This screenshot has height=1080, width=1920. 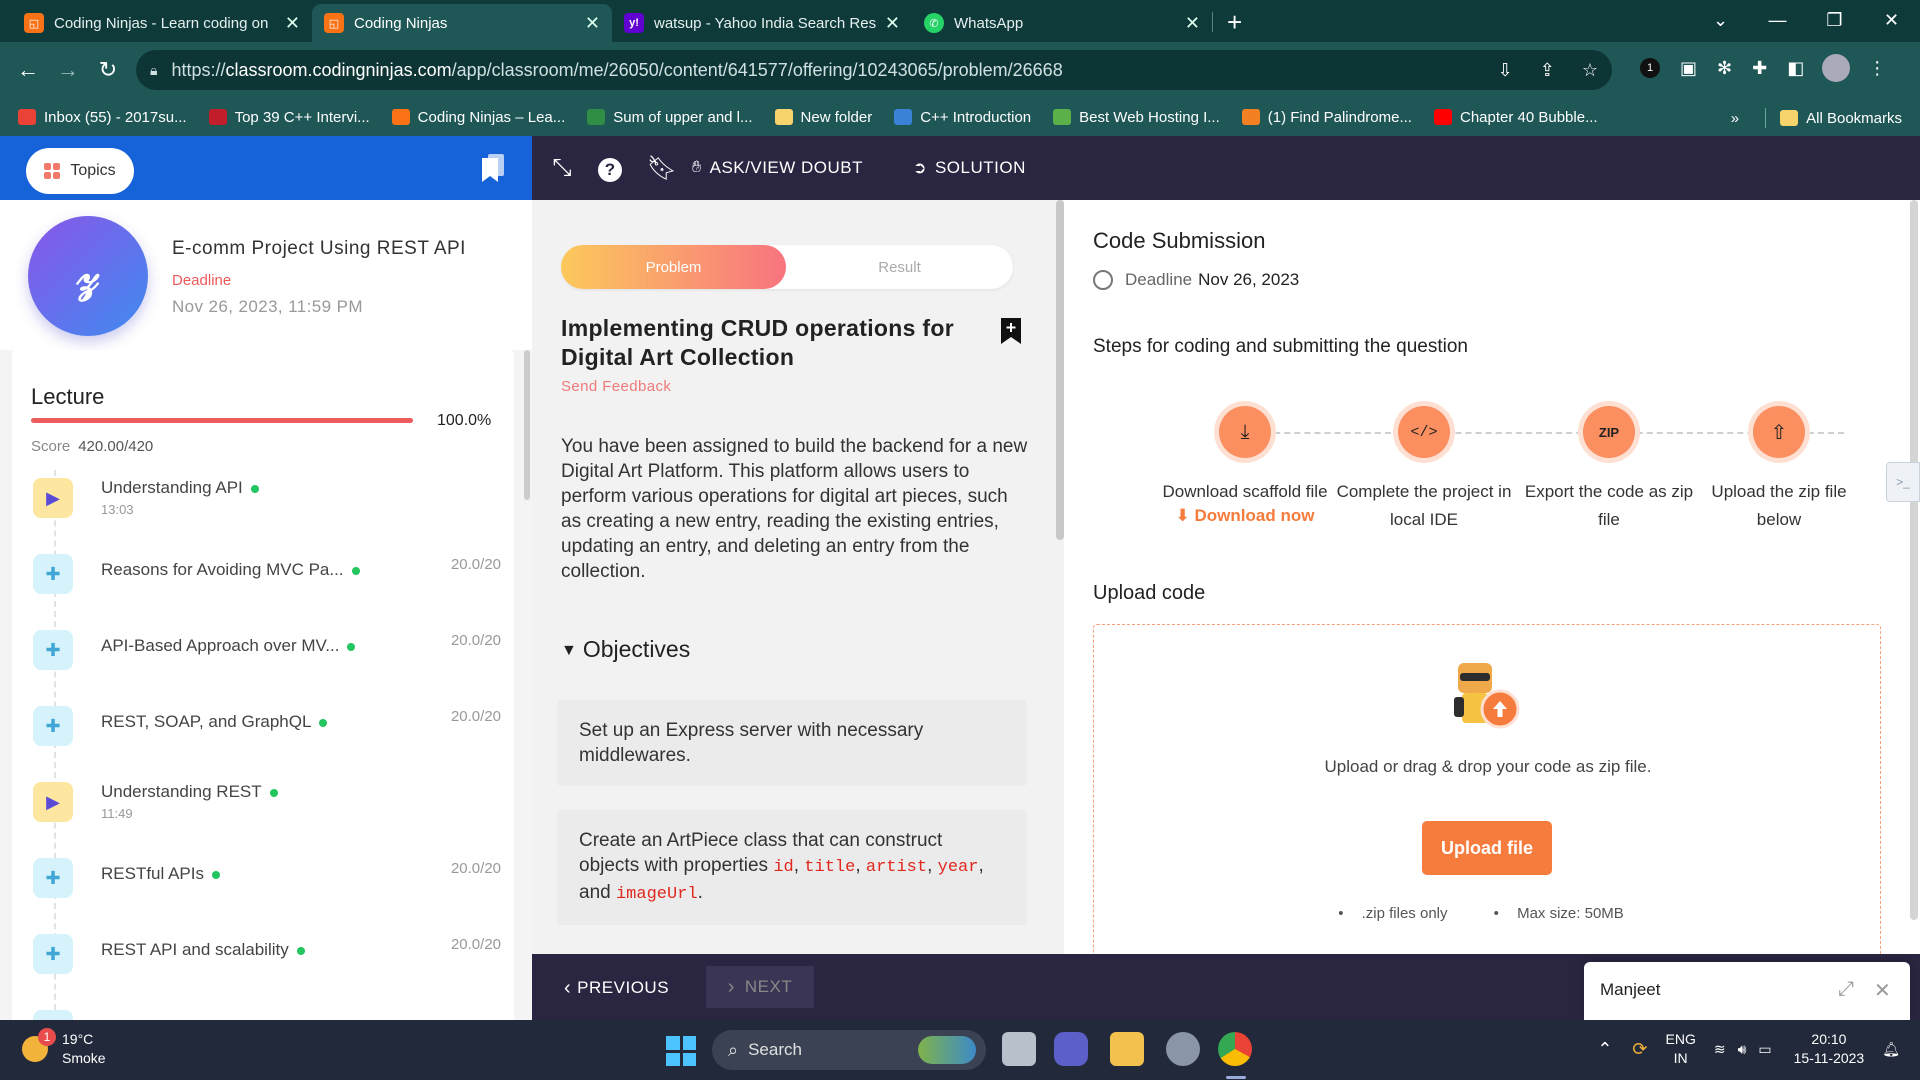 I want to click on volume-icon: 🔊︎, so click(x=1742, y=1049).